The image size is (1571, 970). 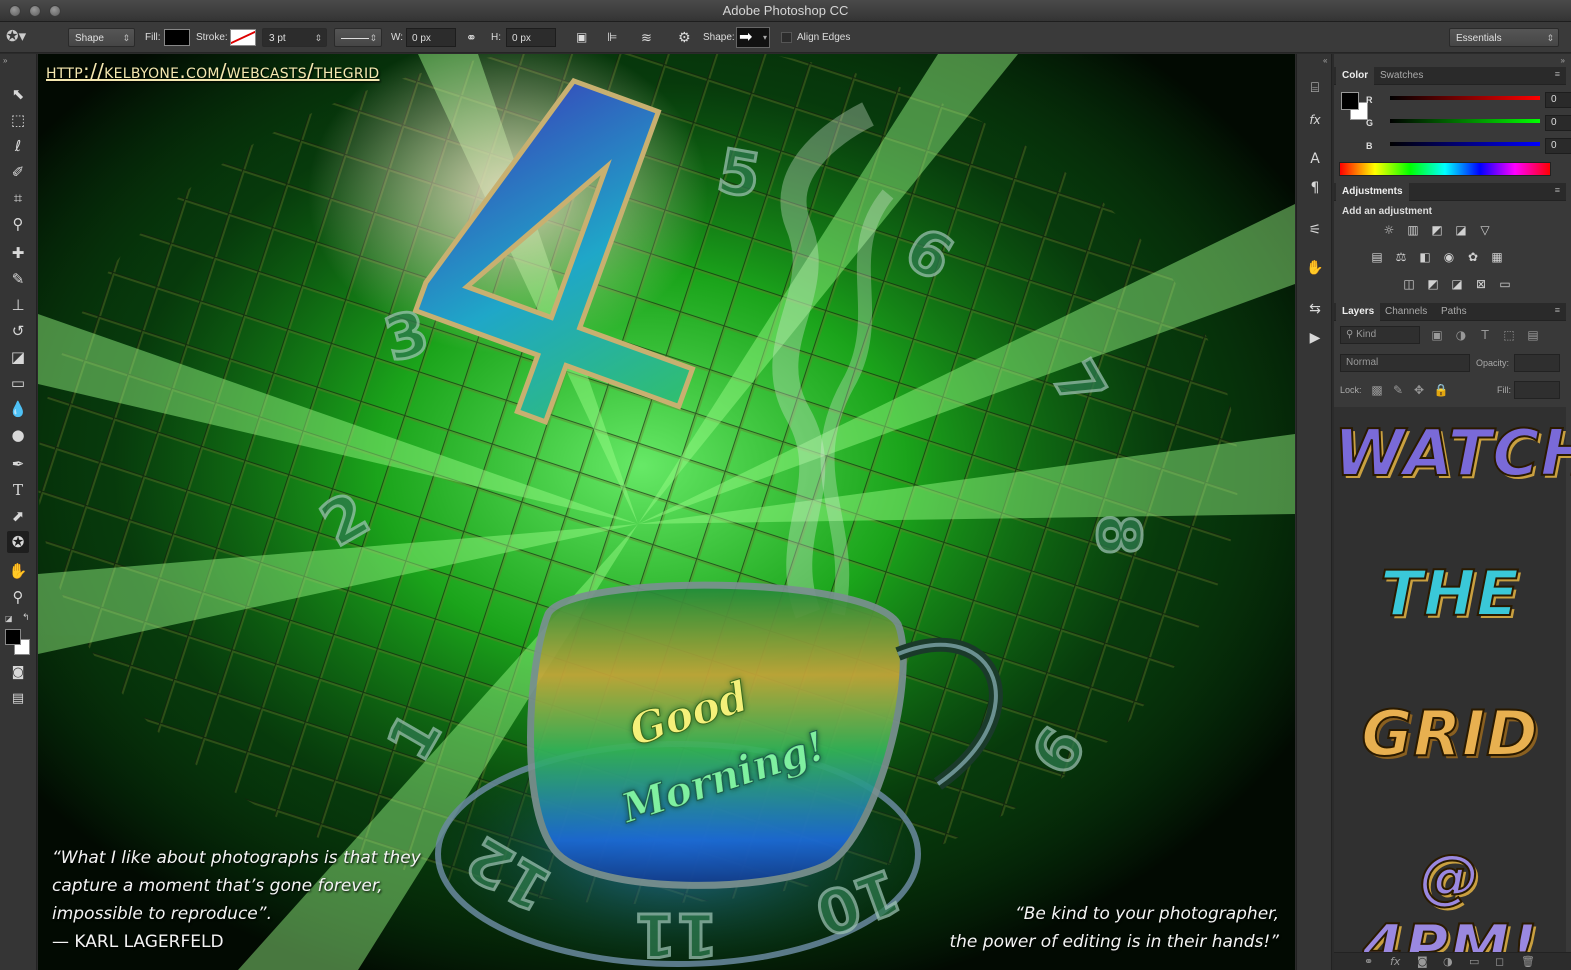 What do you see at coordinates (18, 120) in the screenshot?
I see `marquee-tool-icon: ⬚` at bounding box center [18, 120].